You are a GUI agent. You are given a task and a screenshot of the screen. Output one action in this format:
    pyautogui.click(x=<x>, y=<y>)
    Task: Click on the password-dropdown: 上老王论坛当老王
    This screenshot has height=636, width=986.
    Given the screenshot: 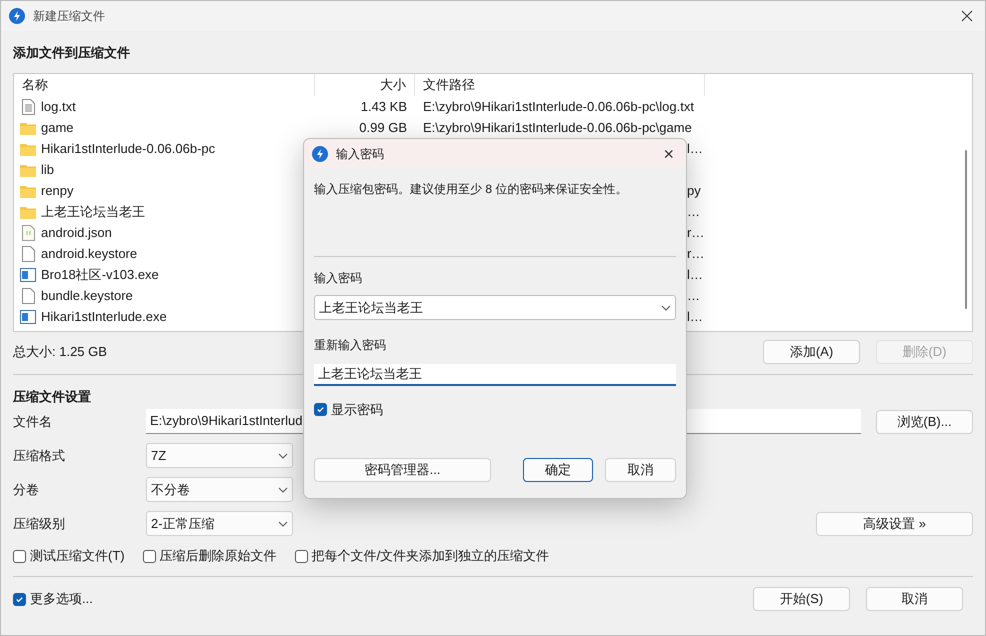 What is the action you would take?
    pyautogui.click(x=495, y=307)
    